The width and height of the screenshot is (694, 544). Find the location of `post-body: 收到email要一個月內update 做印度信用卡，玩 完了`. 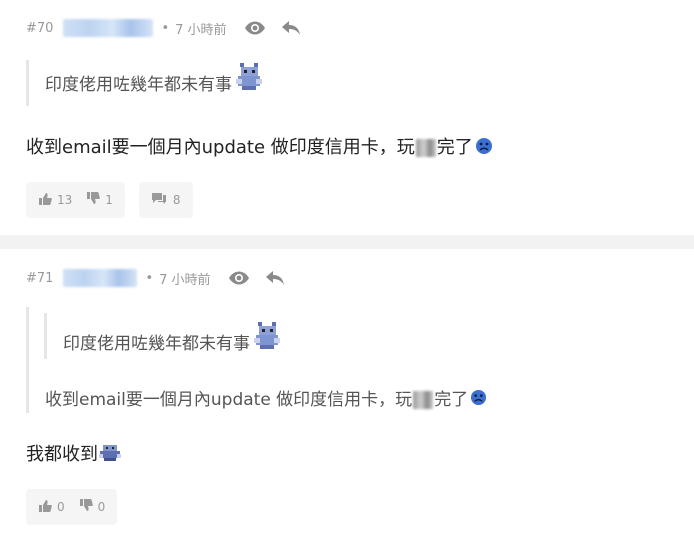

post-body: 收到email要一個月內update 做印度信用卡，玩 完了 is located at coordinates (259, 146).